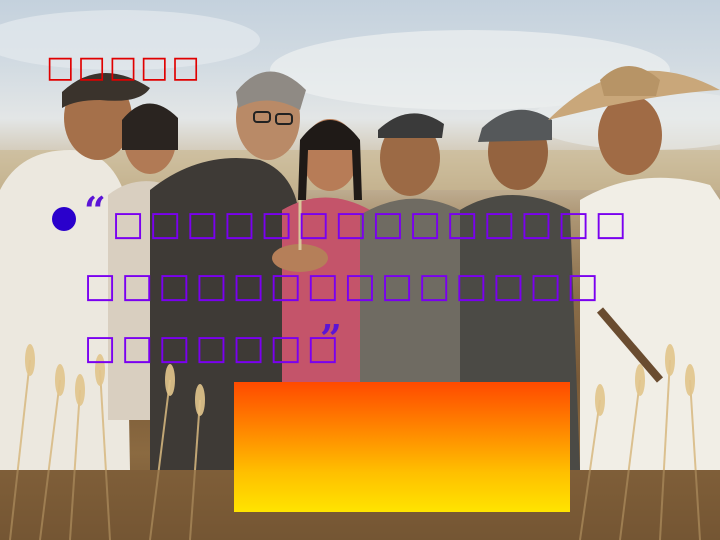  Describe the element at coordinates (64, 219) in the screenshot. I see `bullet-icon` at that location.